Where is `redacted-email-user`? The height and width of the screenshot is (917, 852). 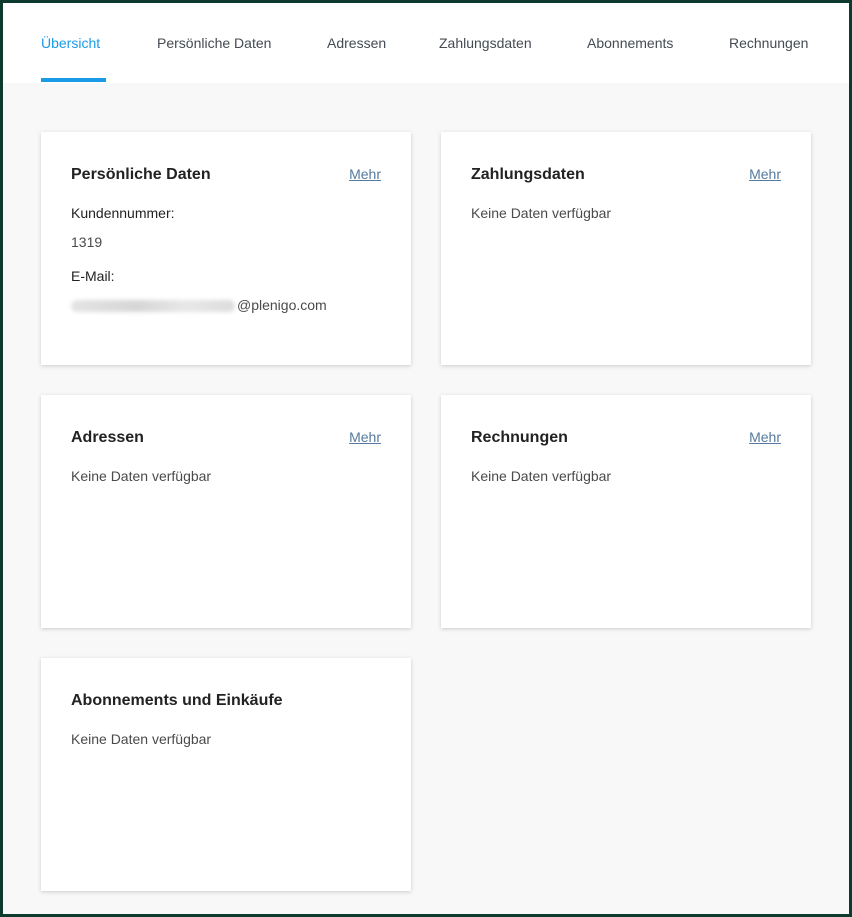
redacted-email-user is located at coordinates (153, 306).